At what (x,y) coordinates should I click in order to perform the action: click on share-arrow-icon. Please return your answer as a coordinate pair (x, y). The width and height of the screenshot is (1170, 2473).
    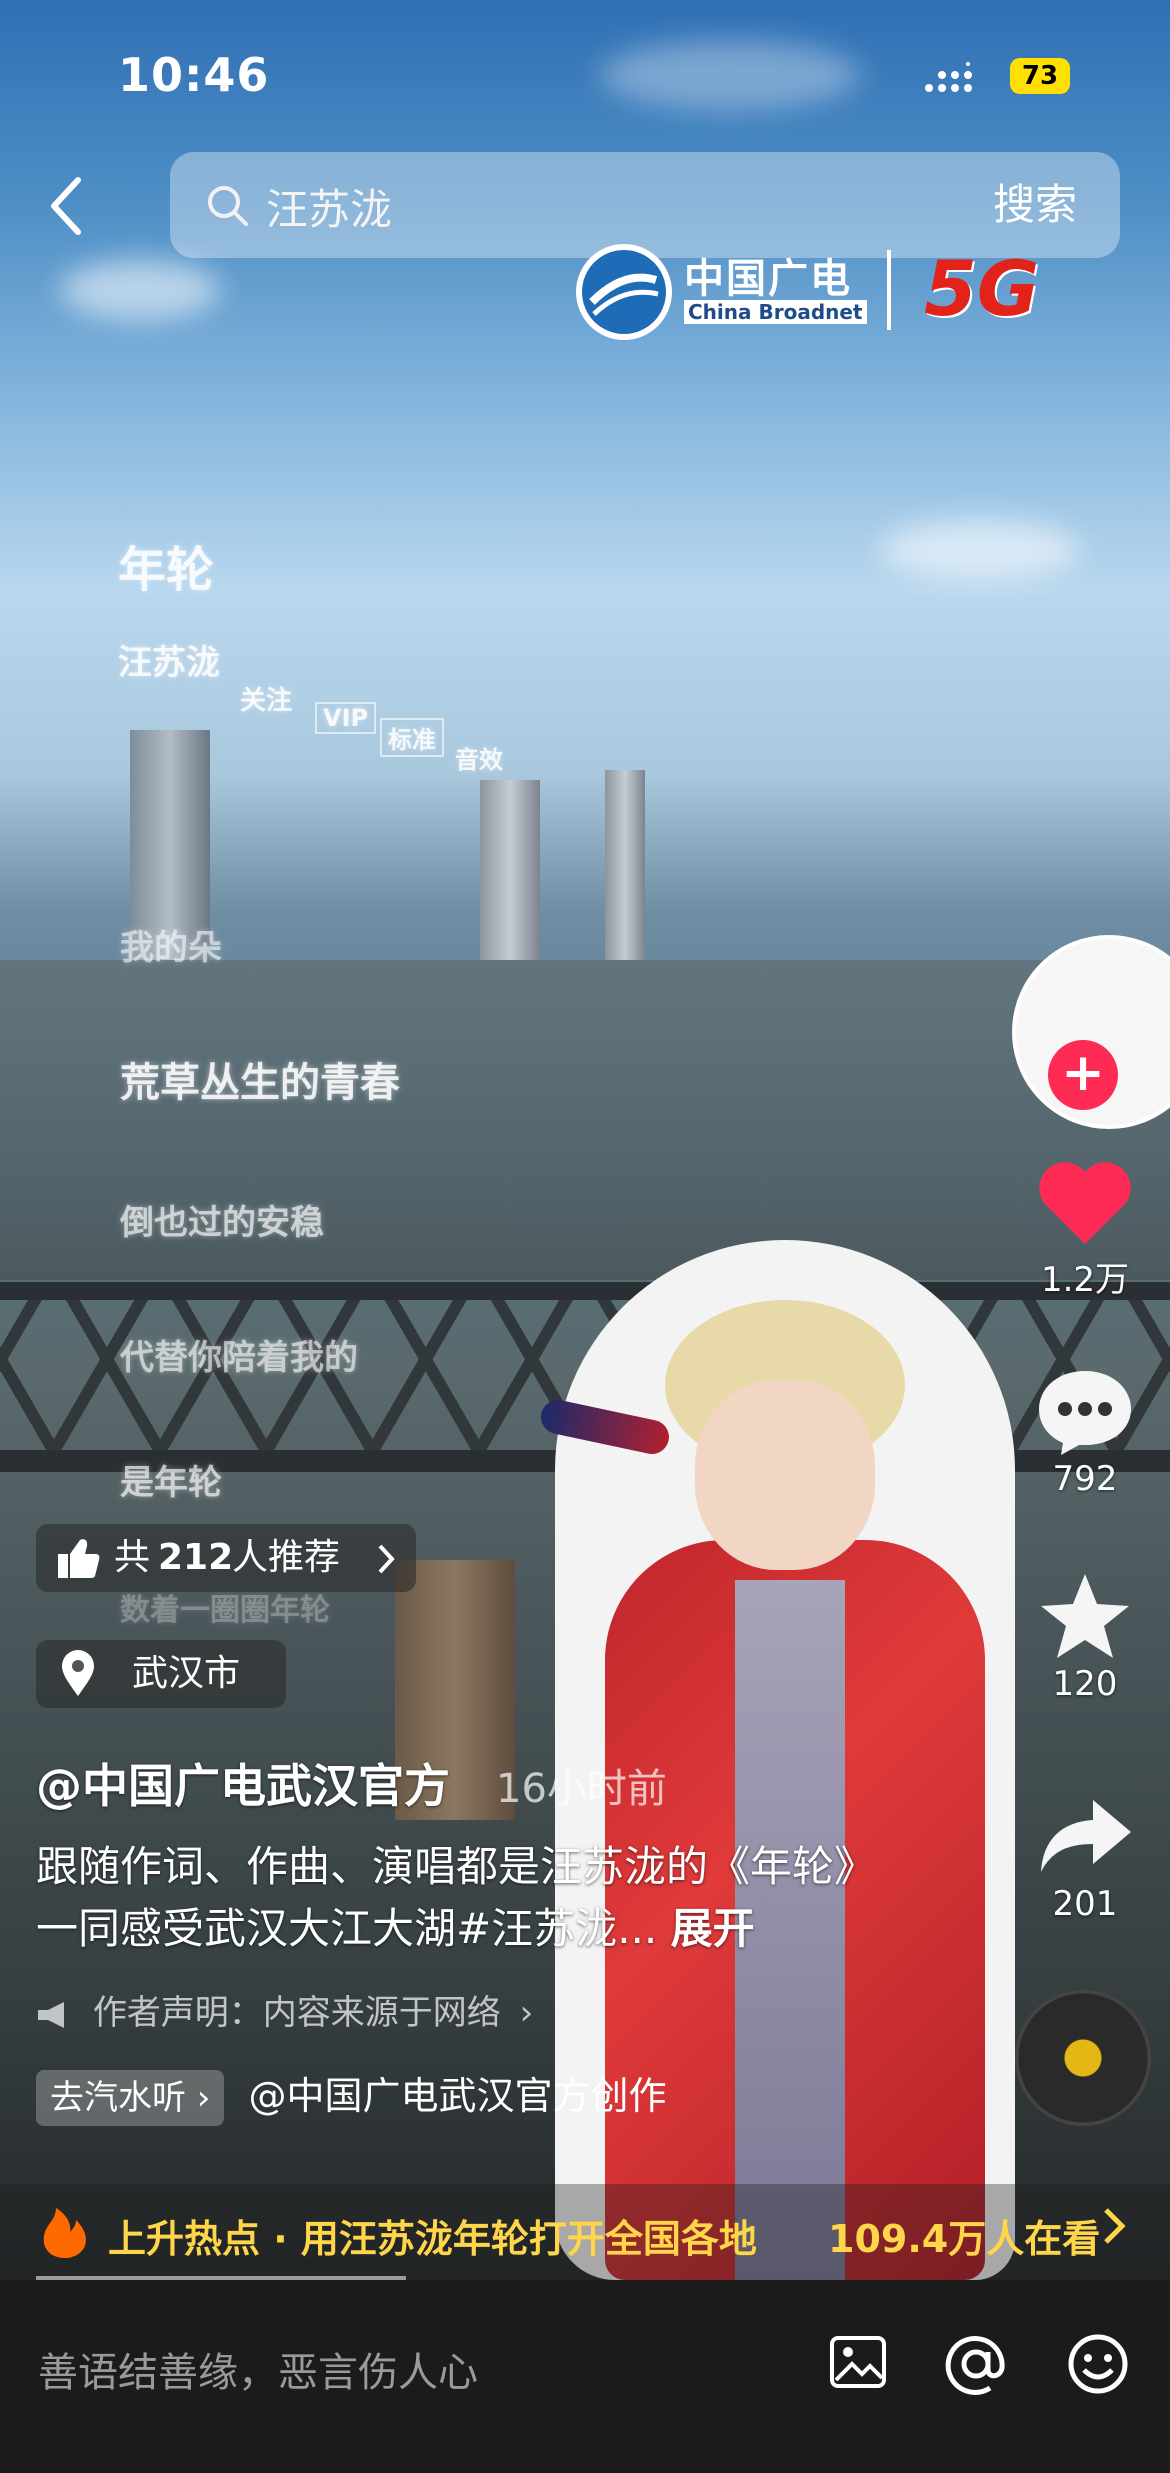
    Looking at the image, I should click on (1086, 1836).